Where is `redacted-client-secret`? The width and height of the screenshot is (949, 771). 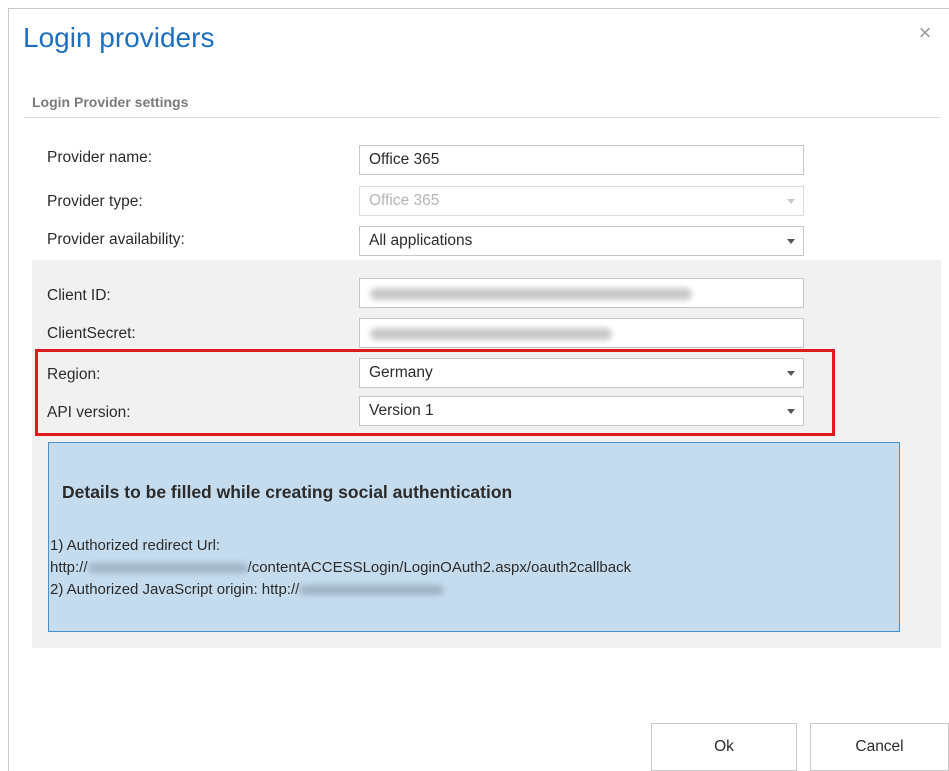 redacted-client-secret is located at coordinates (491, 334).